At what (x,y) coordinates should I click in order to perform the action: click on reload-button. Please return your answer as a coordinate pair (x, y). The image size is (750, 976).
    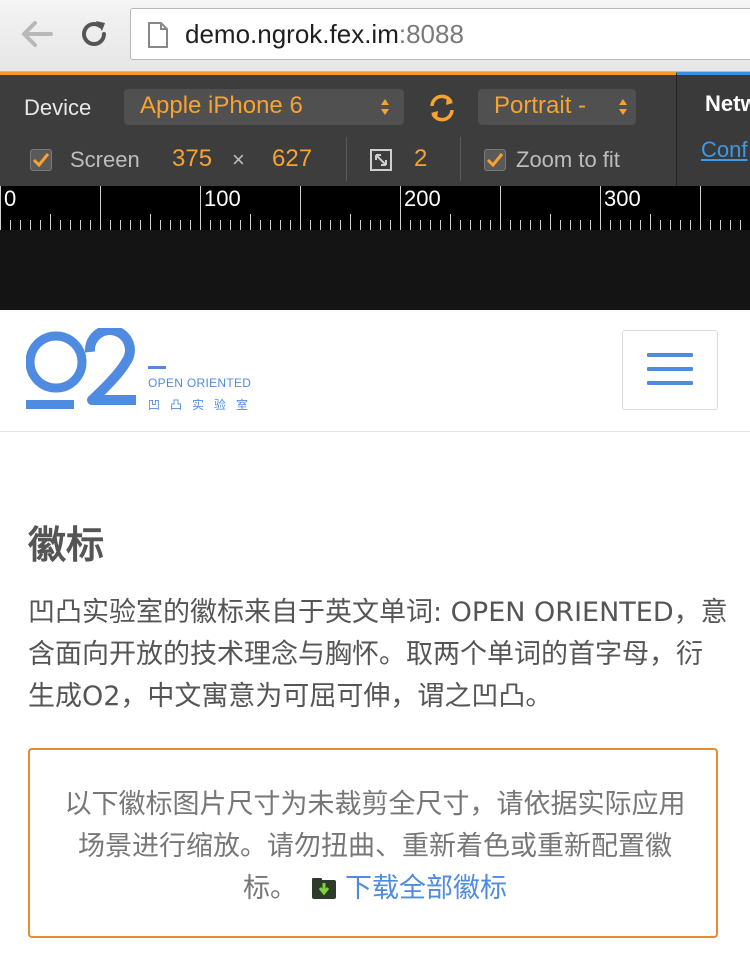
    Looking at the image, I should click on (94, 34).